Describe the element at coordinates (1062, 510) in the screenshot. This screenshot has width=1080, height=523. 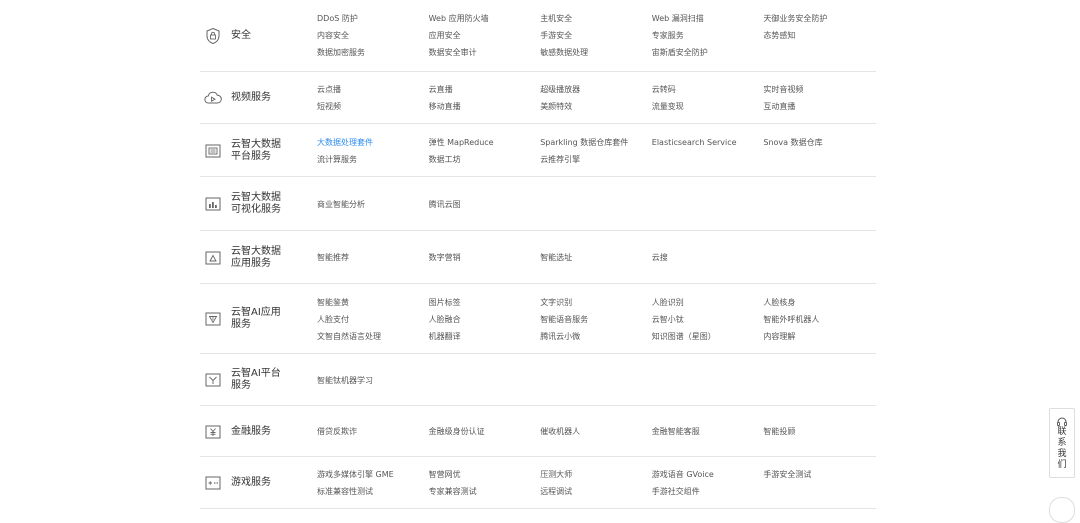
I see `back-to-top-button` at that location.